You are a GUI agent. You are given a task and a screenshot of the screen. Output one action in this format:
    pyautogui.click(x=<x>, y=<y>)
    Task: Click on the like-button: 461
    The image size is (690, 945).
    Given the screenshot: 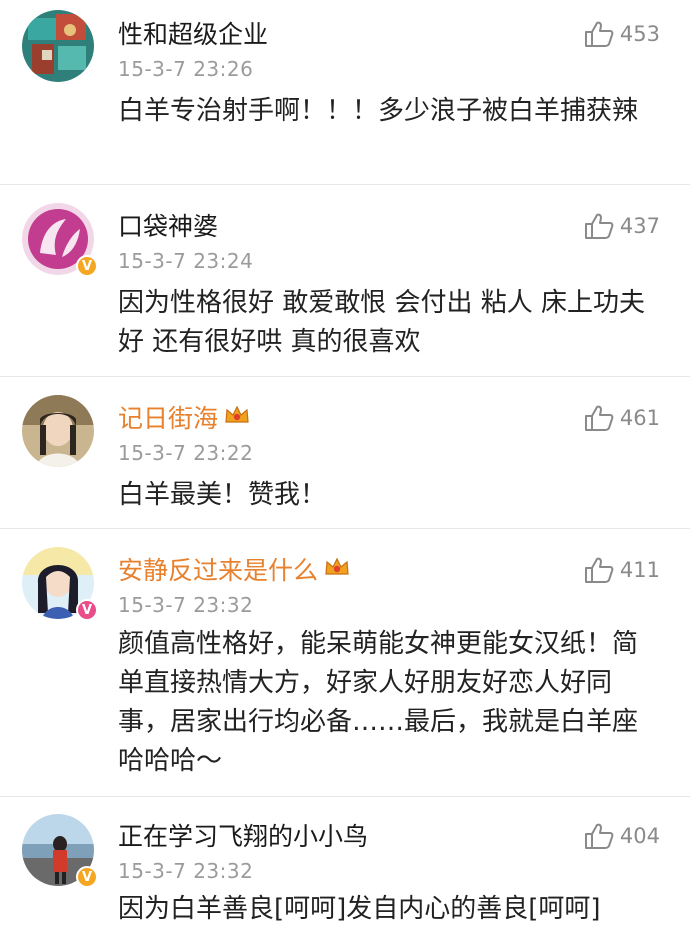 What is the action you would take?
    pyautogui.click(x=622, y=418)
    